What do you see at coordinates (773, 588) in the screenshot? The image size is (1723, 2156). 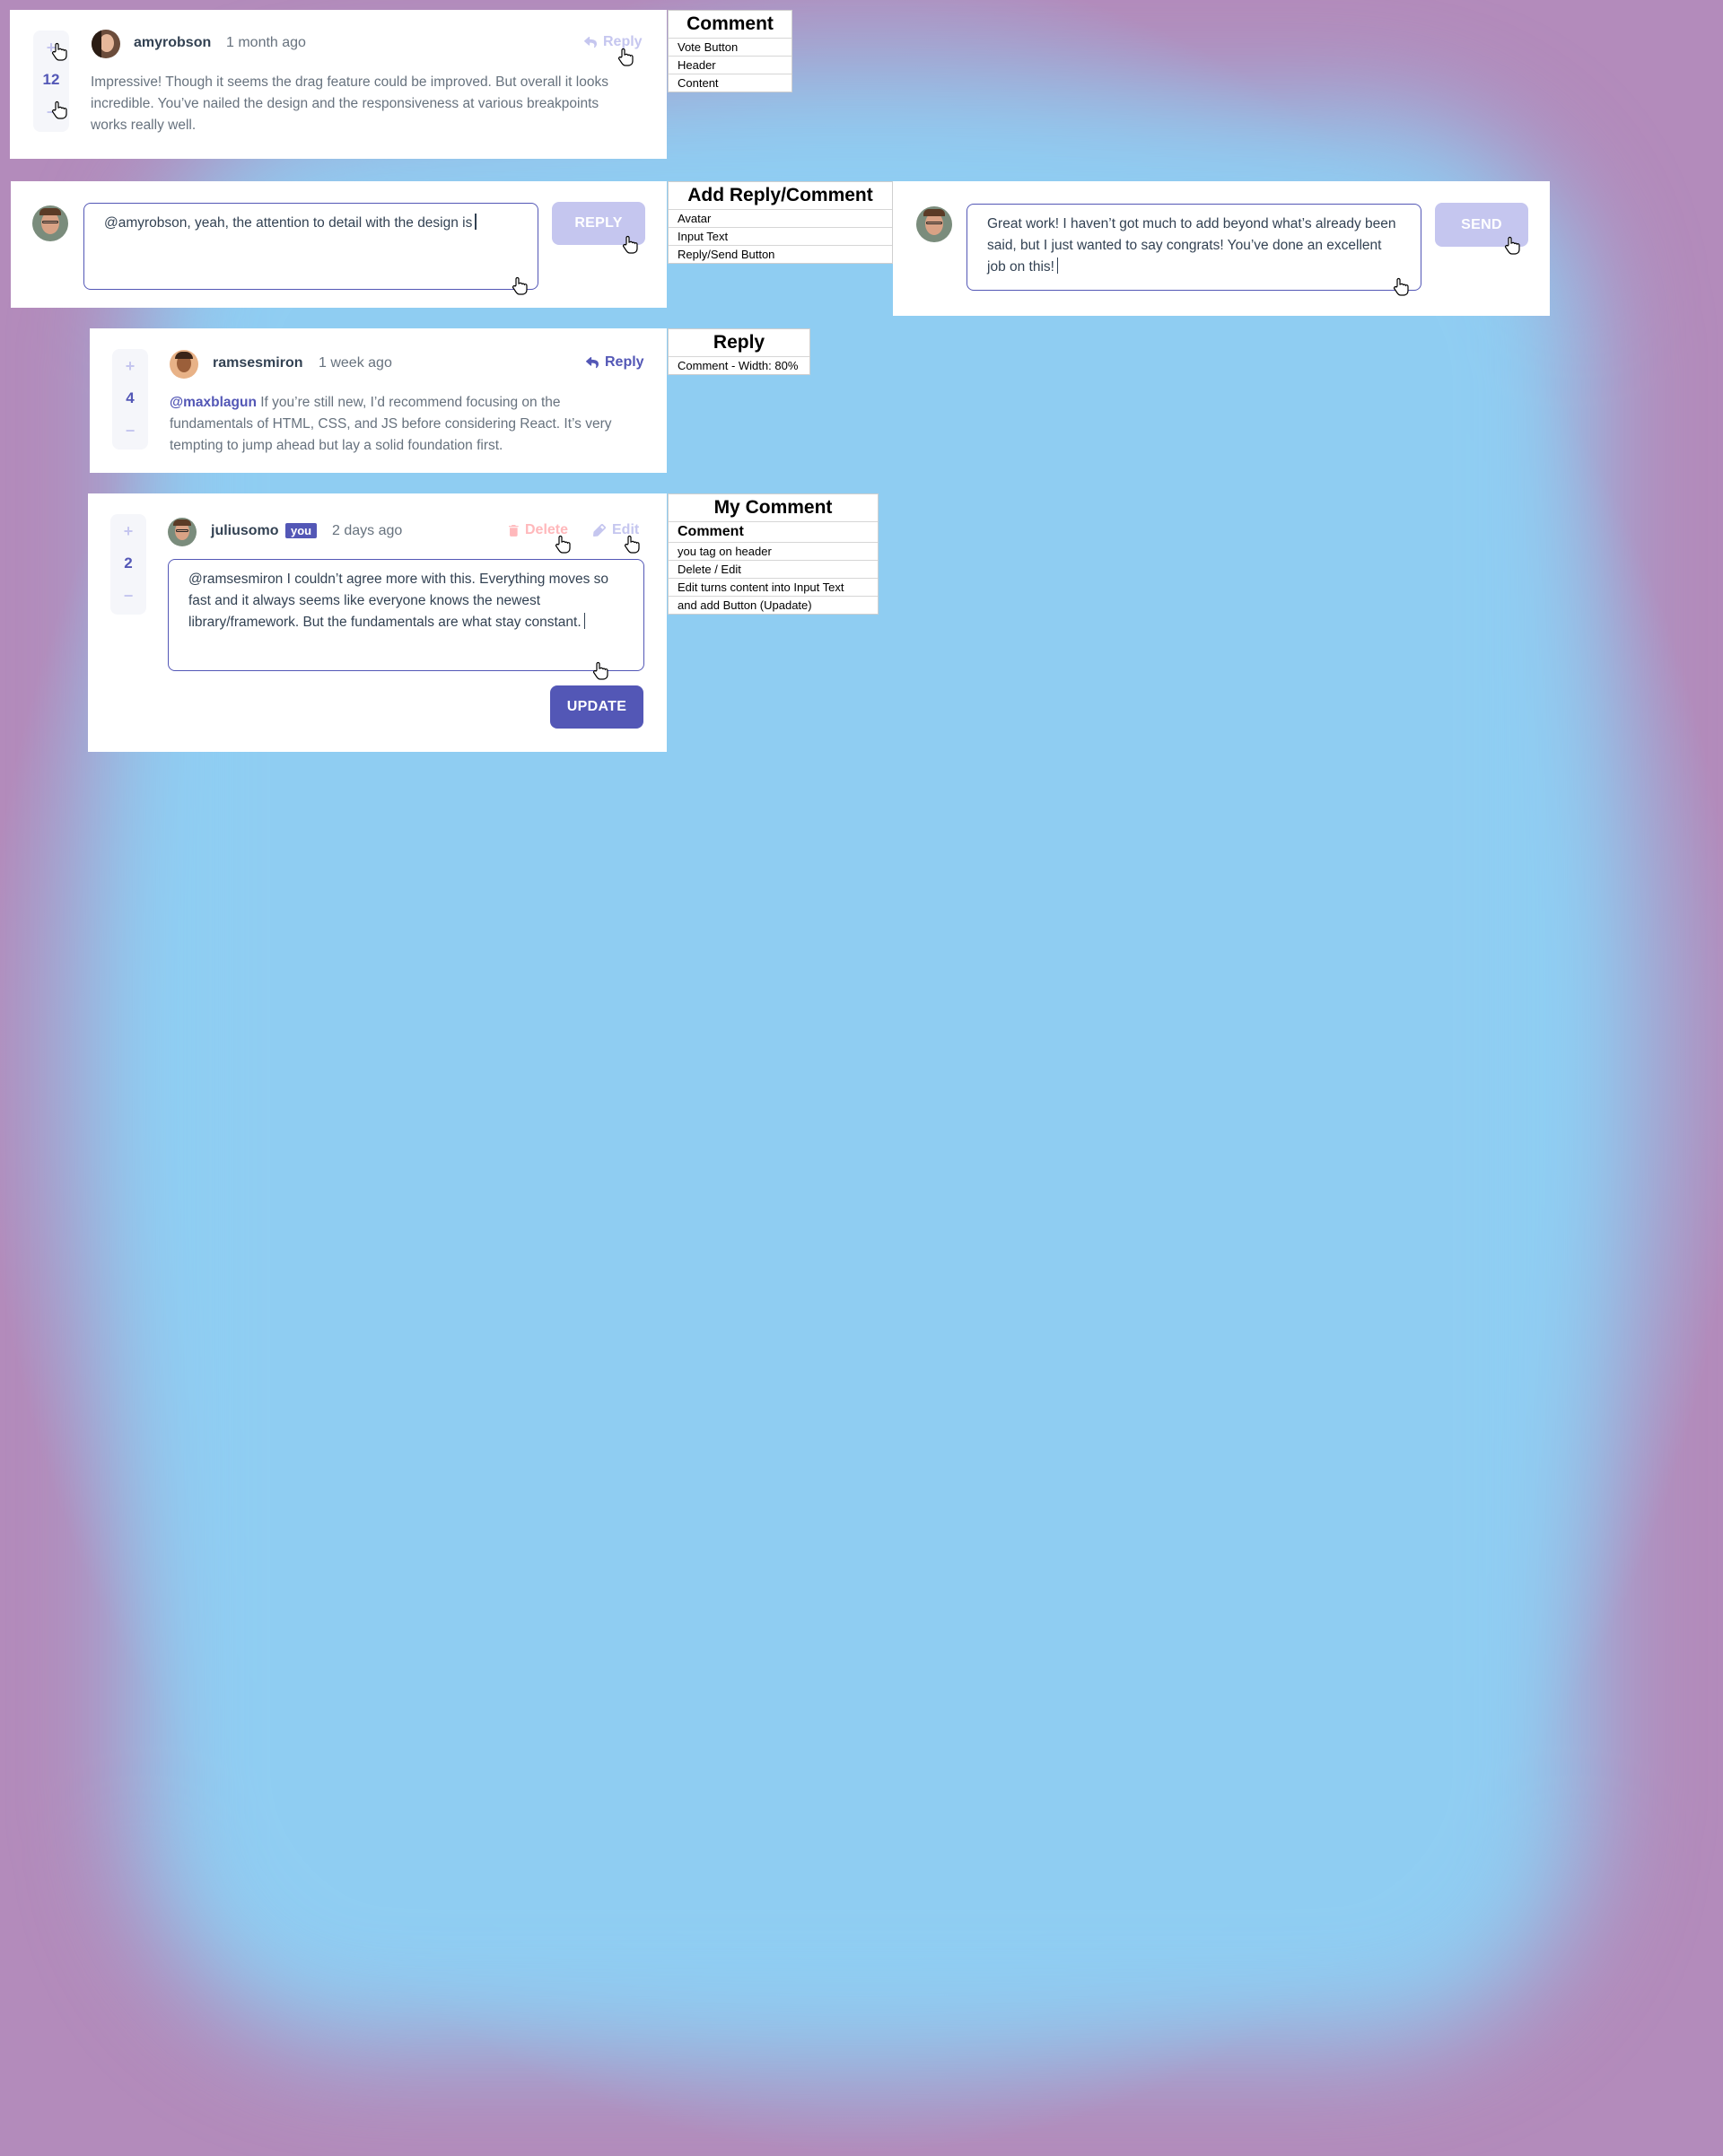 I see `note-row: Edit turns content into Input Text` at bounding box center [773, 588].